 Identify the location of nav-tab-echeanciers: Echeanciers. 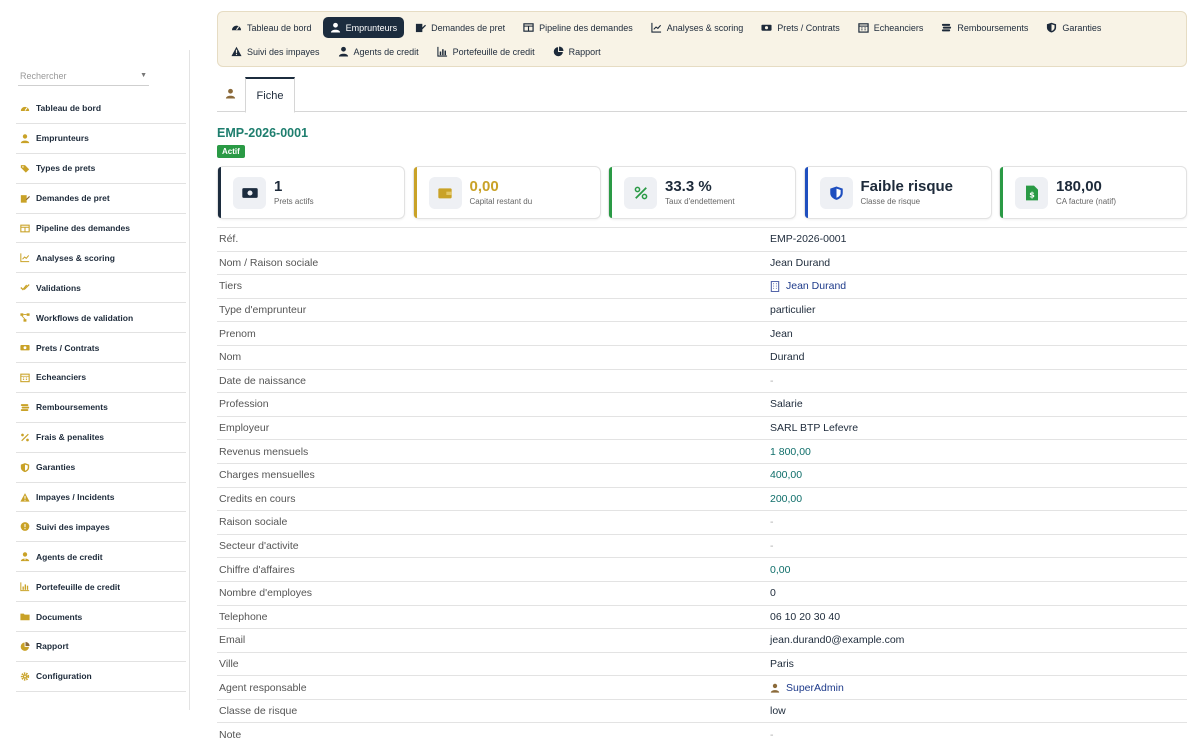
(891, 27).